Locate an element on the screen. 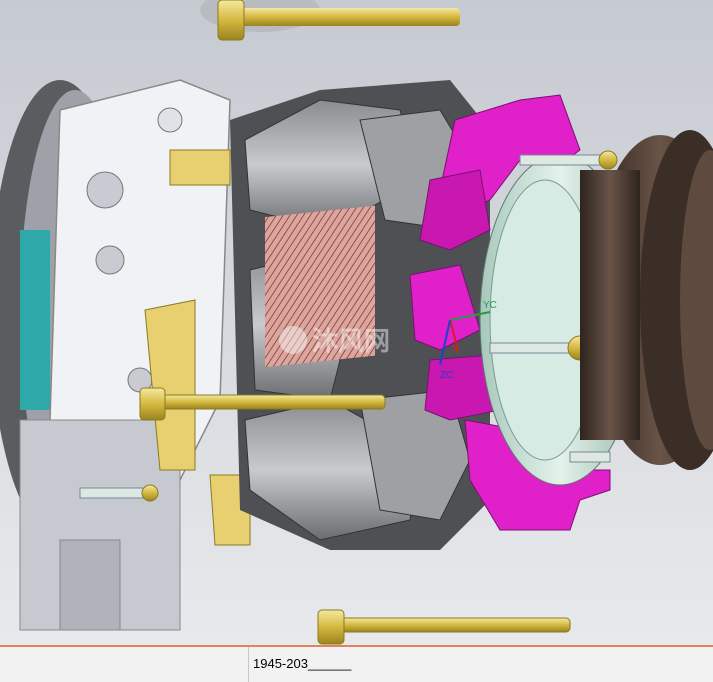 Image resolution: width=713 pixels, height=682 pixels. axis-label-yc: YC is located at coordinates (490, 305).